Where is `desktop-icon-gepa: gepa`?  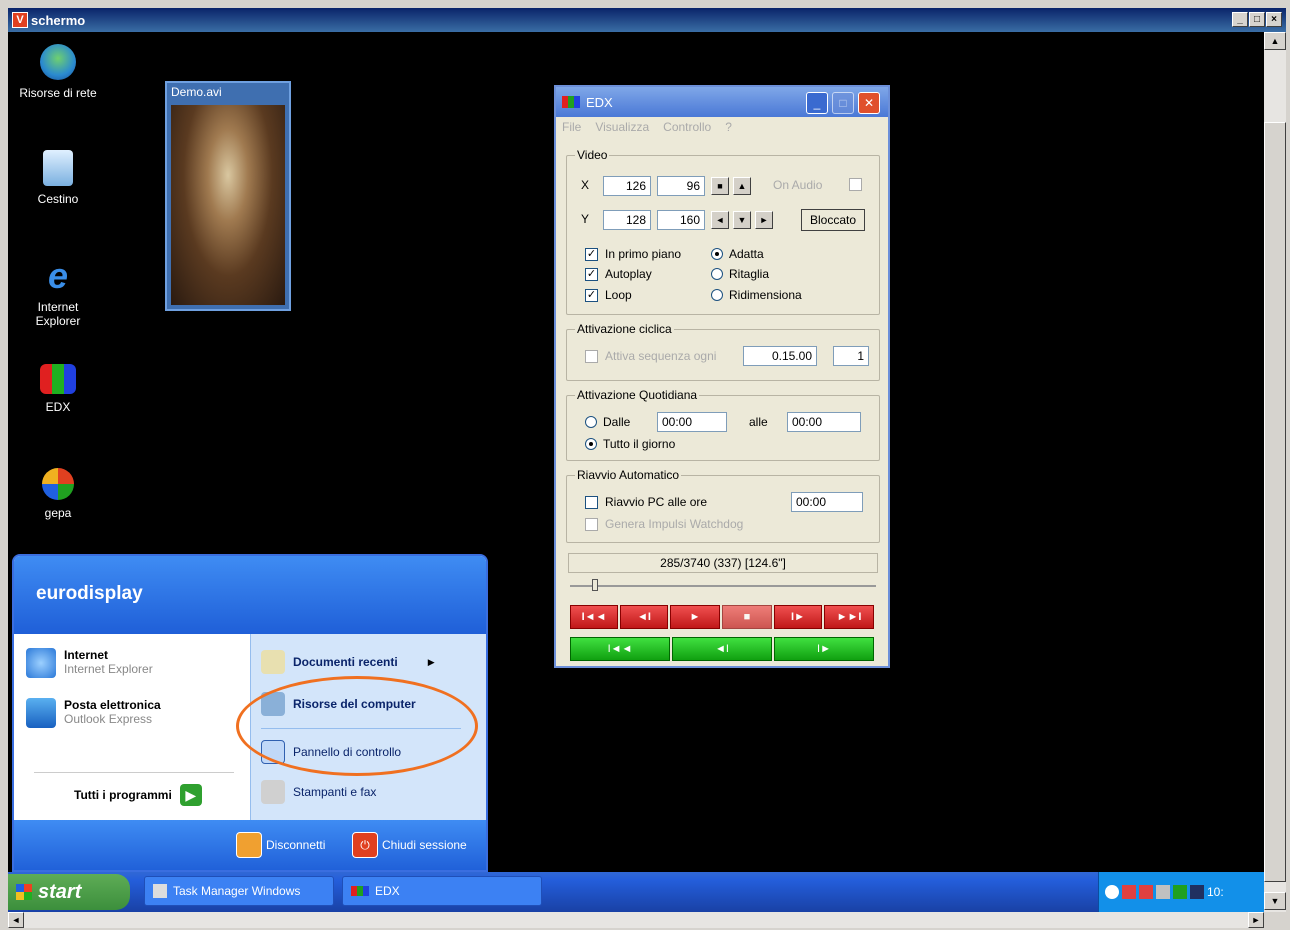 desktop-icon-gepa: gepa is located at coordinates (58, 494).